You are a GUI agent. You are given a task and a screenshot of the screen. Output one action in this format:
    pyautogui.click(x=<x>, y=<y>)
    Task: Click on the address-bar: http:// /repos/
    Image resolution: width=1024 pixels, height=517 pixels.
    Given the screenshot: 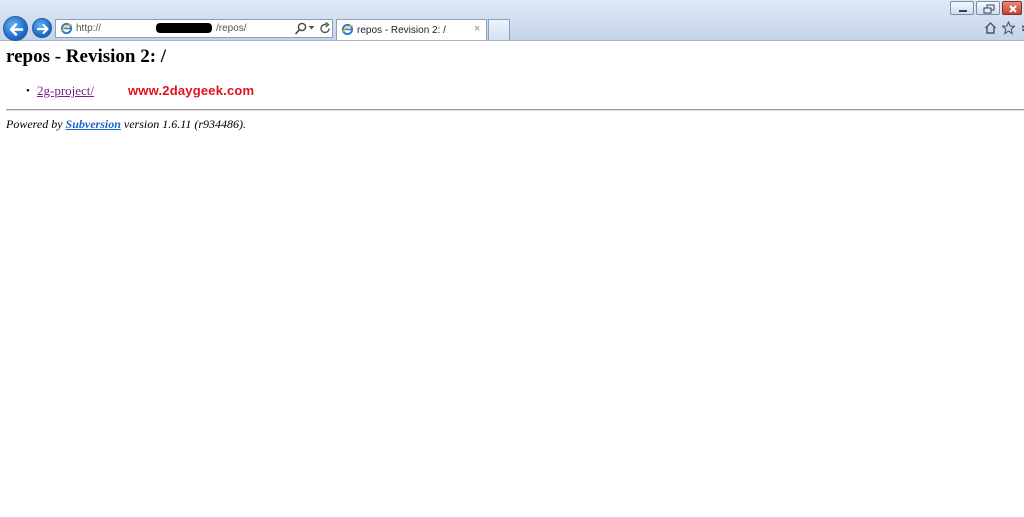 What is the action you would take?
    pyautogui.click(x=194, y=28)
    